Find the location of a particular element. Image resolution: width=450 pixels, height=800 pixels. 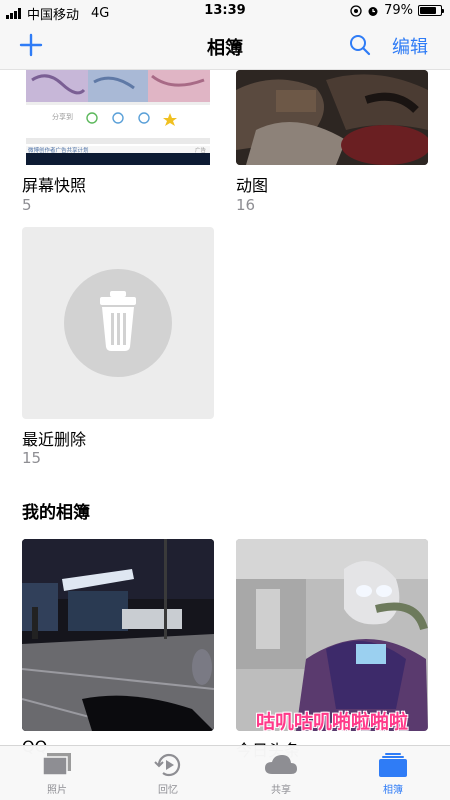

share-caption: 分享到 is located at coordinates (62, 117).